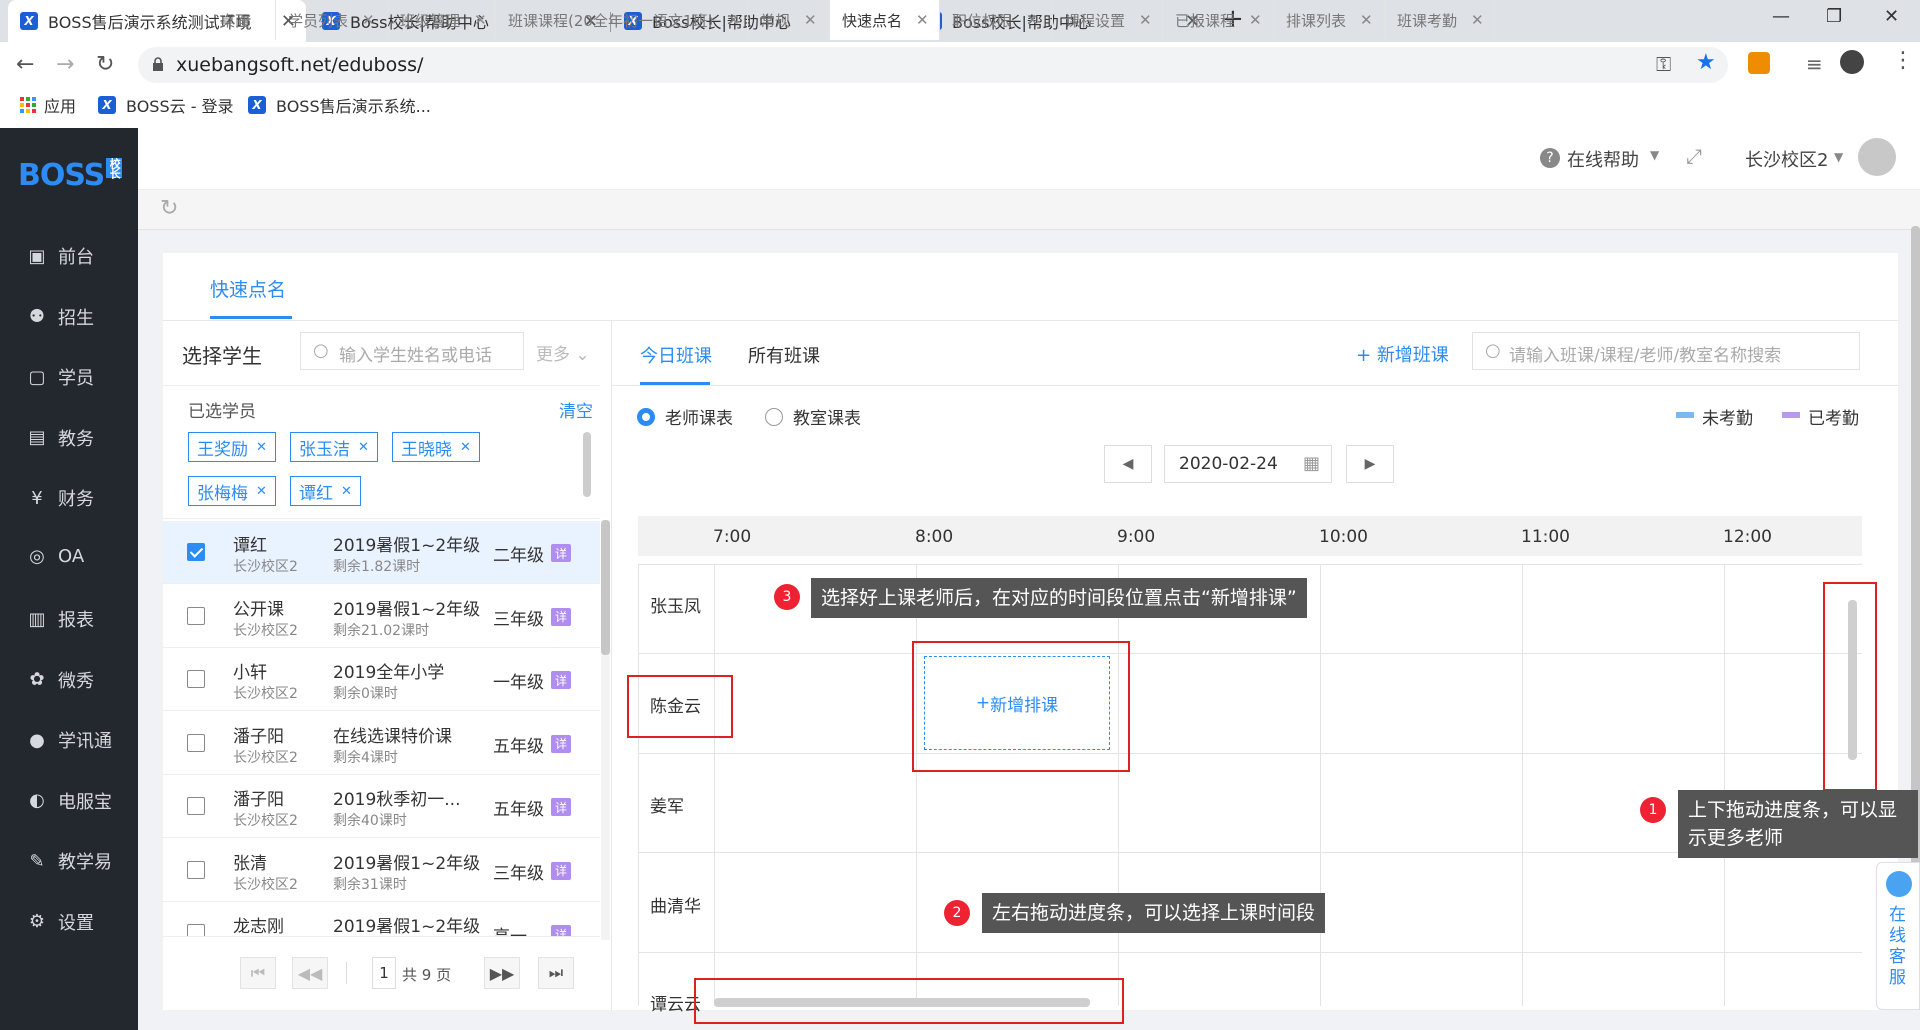 The width and height of the screenshot is (1920, 1030). Describe the element at coordinates (1370, 464) in the screenshot. I see `next-date-button: ▶` at that location.